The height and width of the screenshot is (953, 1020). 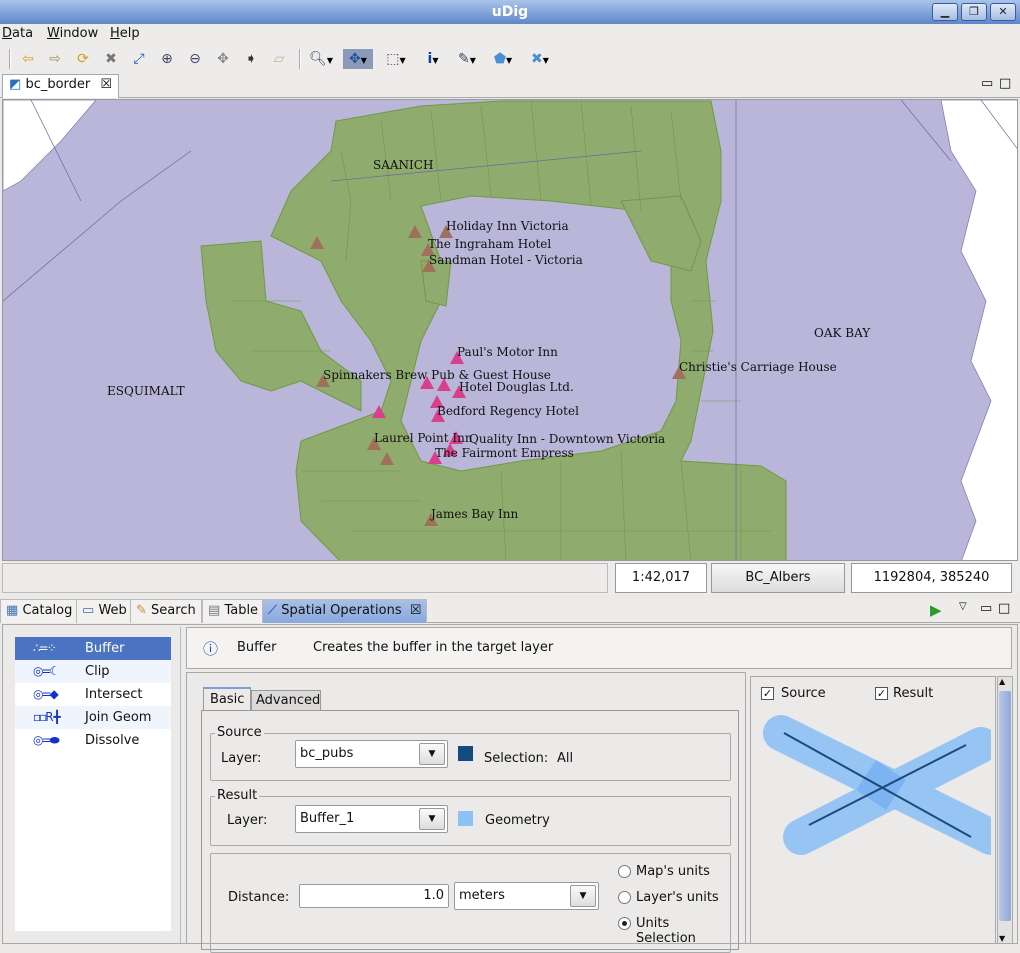 What do you see at coordinates (516, 758) in the screenshot?
I see `selection-label: Selection:` at bounding box center [516, 758].